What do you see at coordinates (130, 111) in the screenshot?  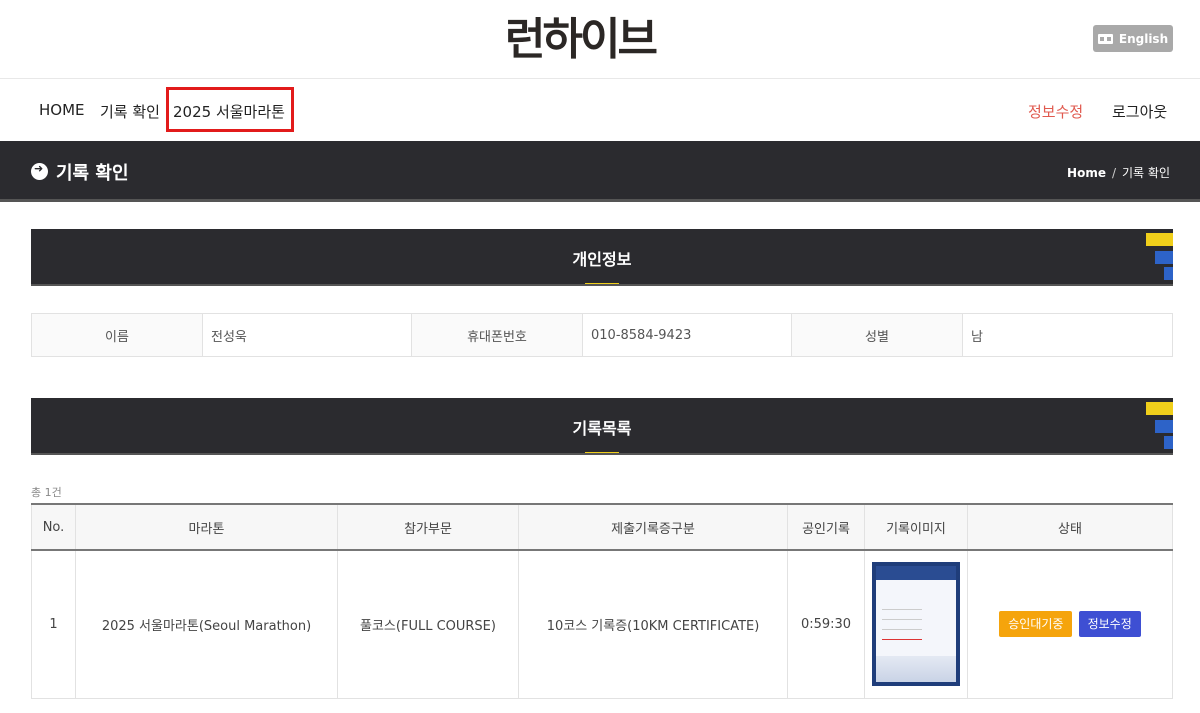 I see `nav-records: 기록 확인` at bounding box center [130, 111].